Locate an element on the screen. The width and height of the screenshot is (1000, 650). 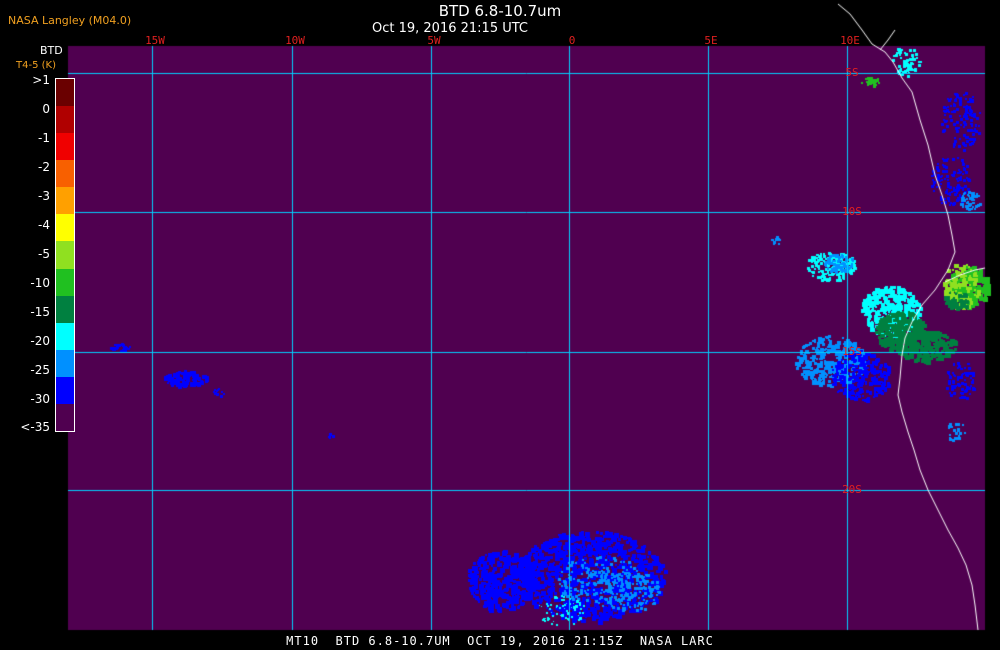
latitude-label: 5S is located at coordinates (852, 72).